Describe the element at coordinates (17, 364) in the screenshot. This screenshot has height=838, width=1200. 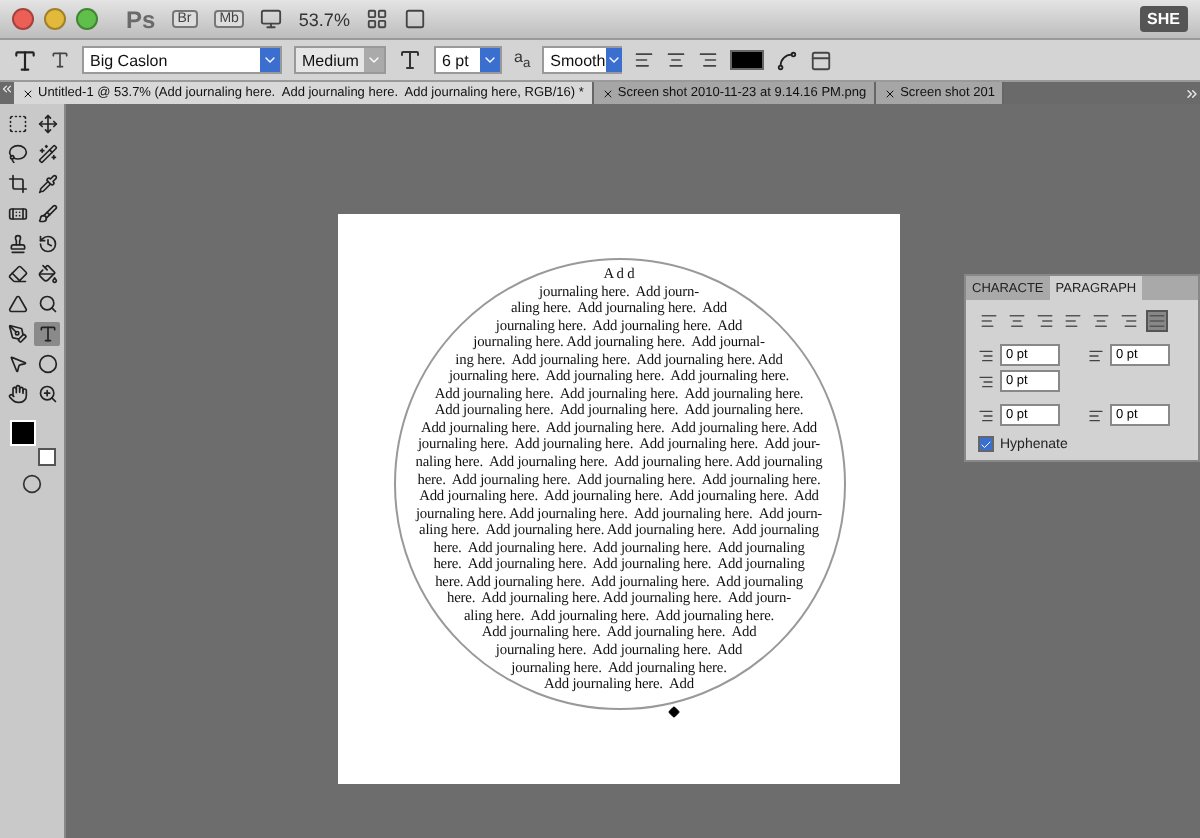
I see `pointer-icon` at that location.